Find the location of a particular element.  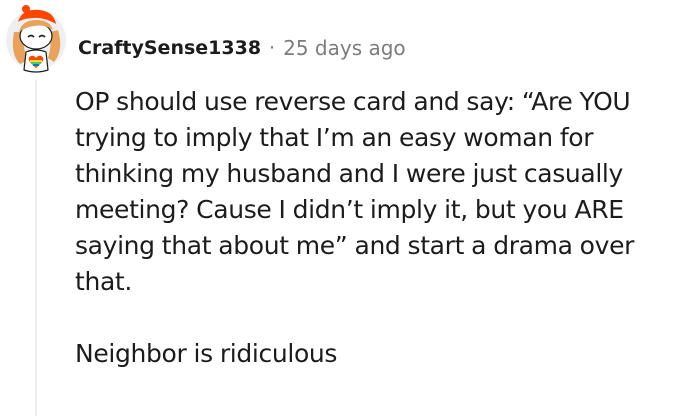

comment-header: CraftySense1338 · 25 days ago is located at coordinates (242, 48).